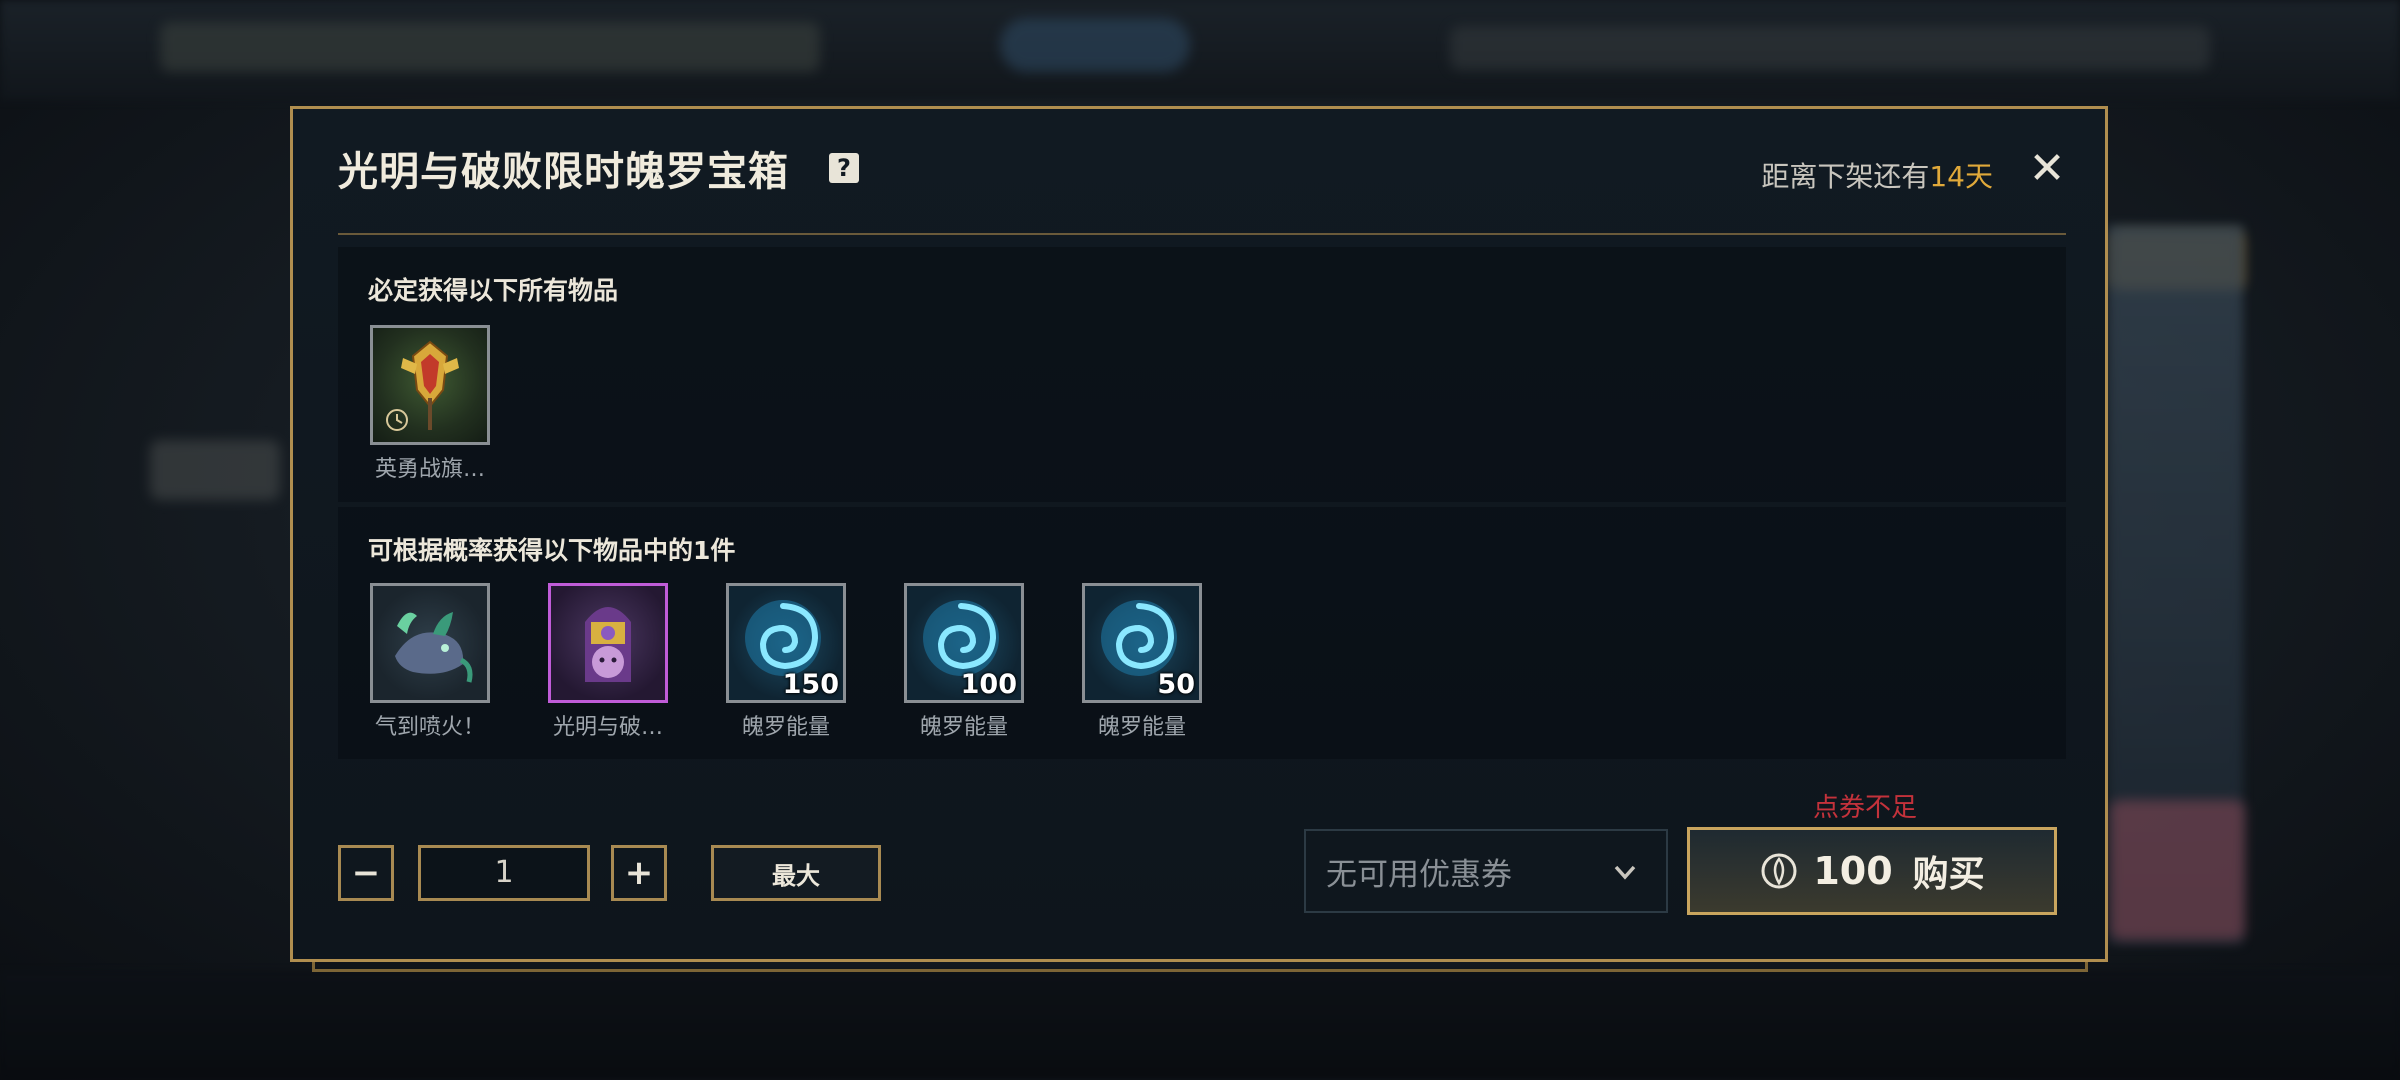 The height and width of the screenshot is (1080, 2400). Describe the element at coordinates (1853, 871) in the screenshot. I see `buy-price: 100` at that location.